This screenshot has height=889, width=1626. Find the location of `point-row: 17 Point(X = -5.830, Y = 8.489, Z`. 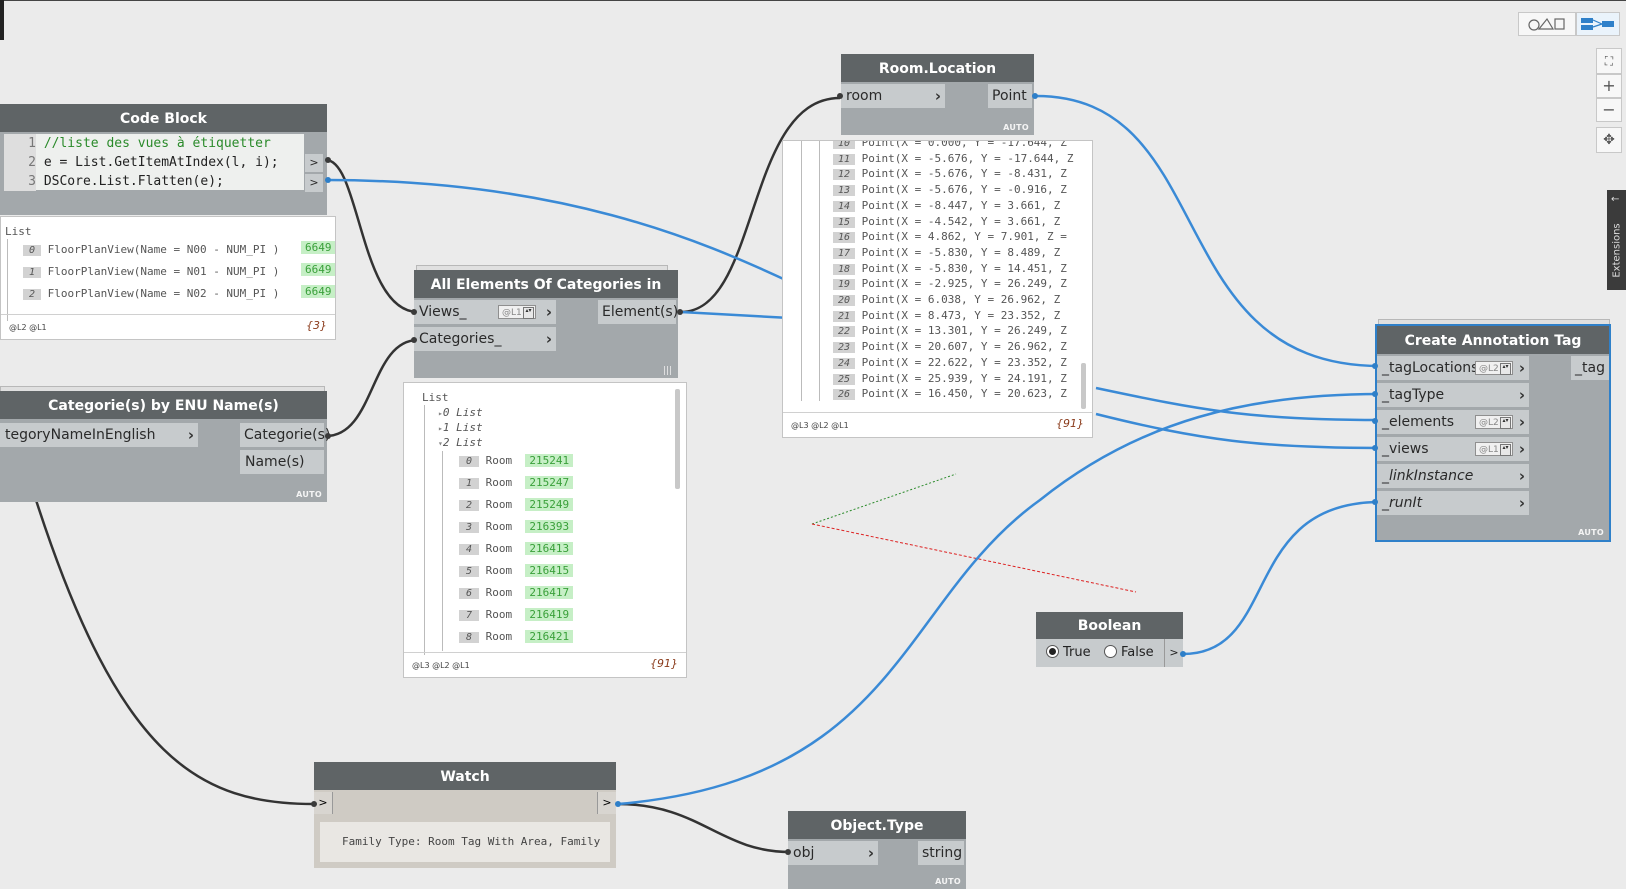

point-row: 17 Point(X = -5.830, Y = 8.489, Z is located at coordinates (946, 252).